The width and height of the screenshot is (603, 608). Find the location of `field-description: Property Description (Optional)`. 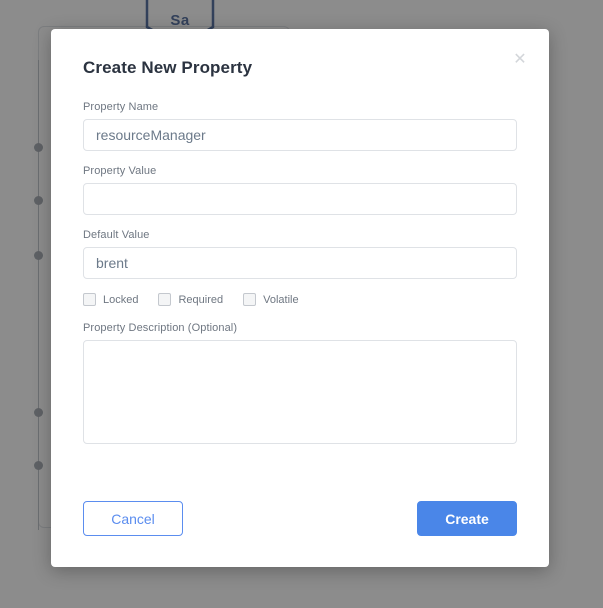

field-description: Property Description (Optional) is located at coordinates (300, 383).